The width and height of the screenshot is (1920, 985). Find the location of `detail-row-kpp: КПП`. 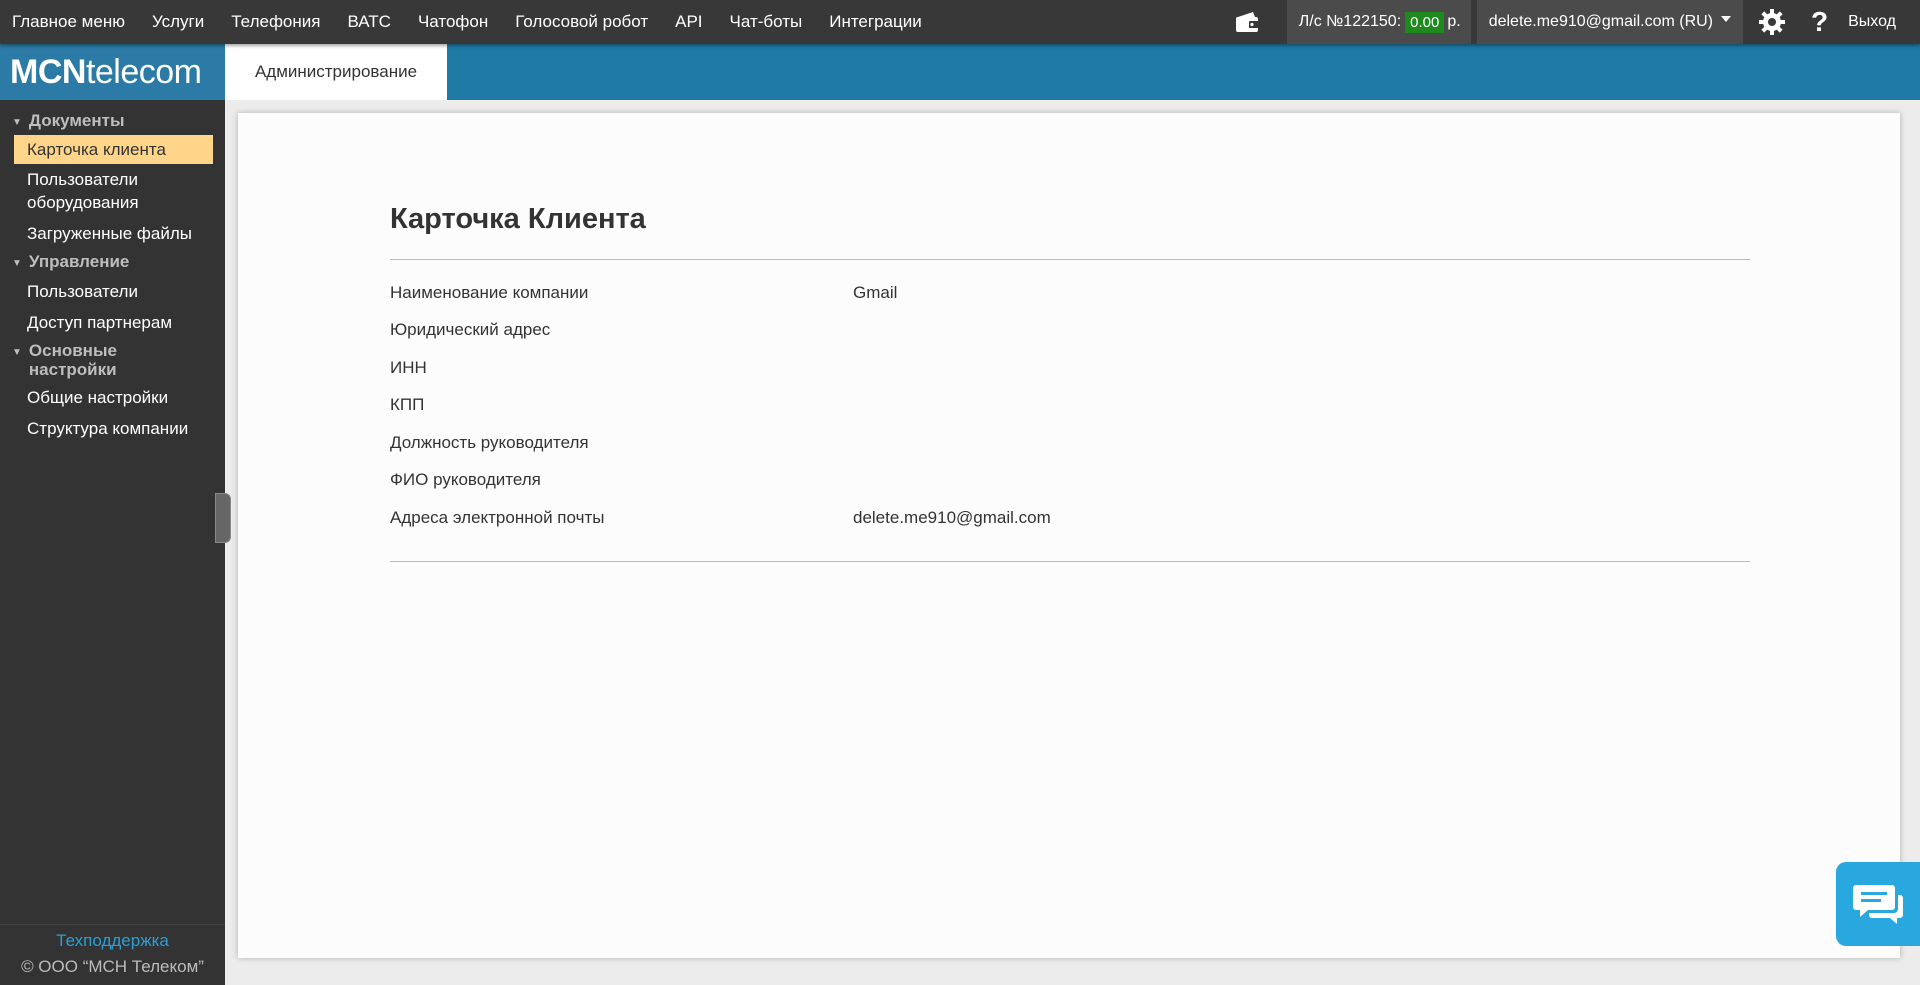

detail-row-kpp: КПП is located at coordinates (1070, 406).